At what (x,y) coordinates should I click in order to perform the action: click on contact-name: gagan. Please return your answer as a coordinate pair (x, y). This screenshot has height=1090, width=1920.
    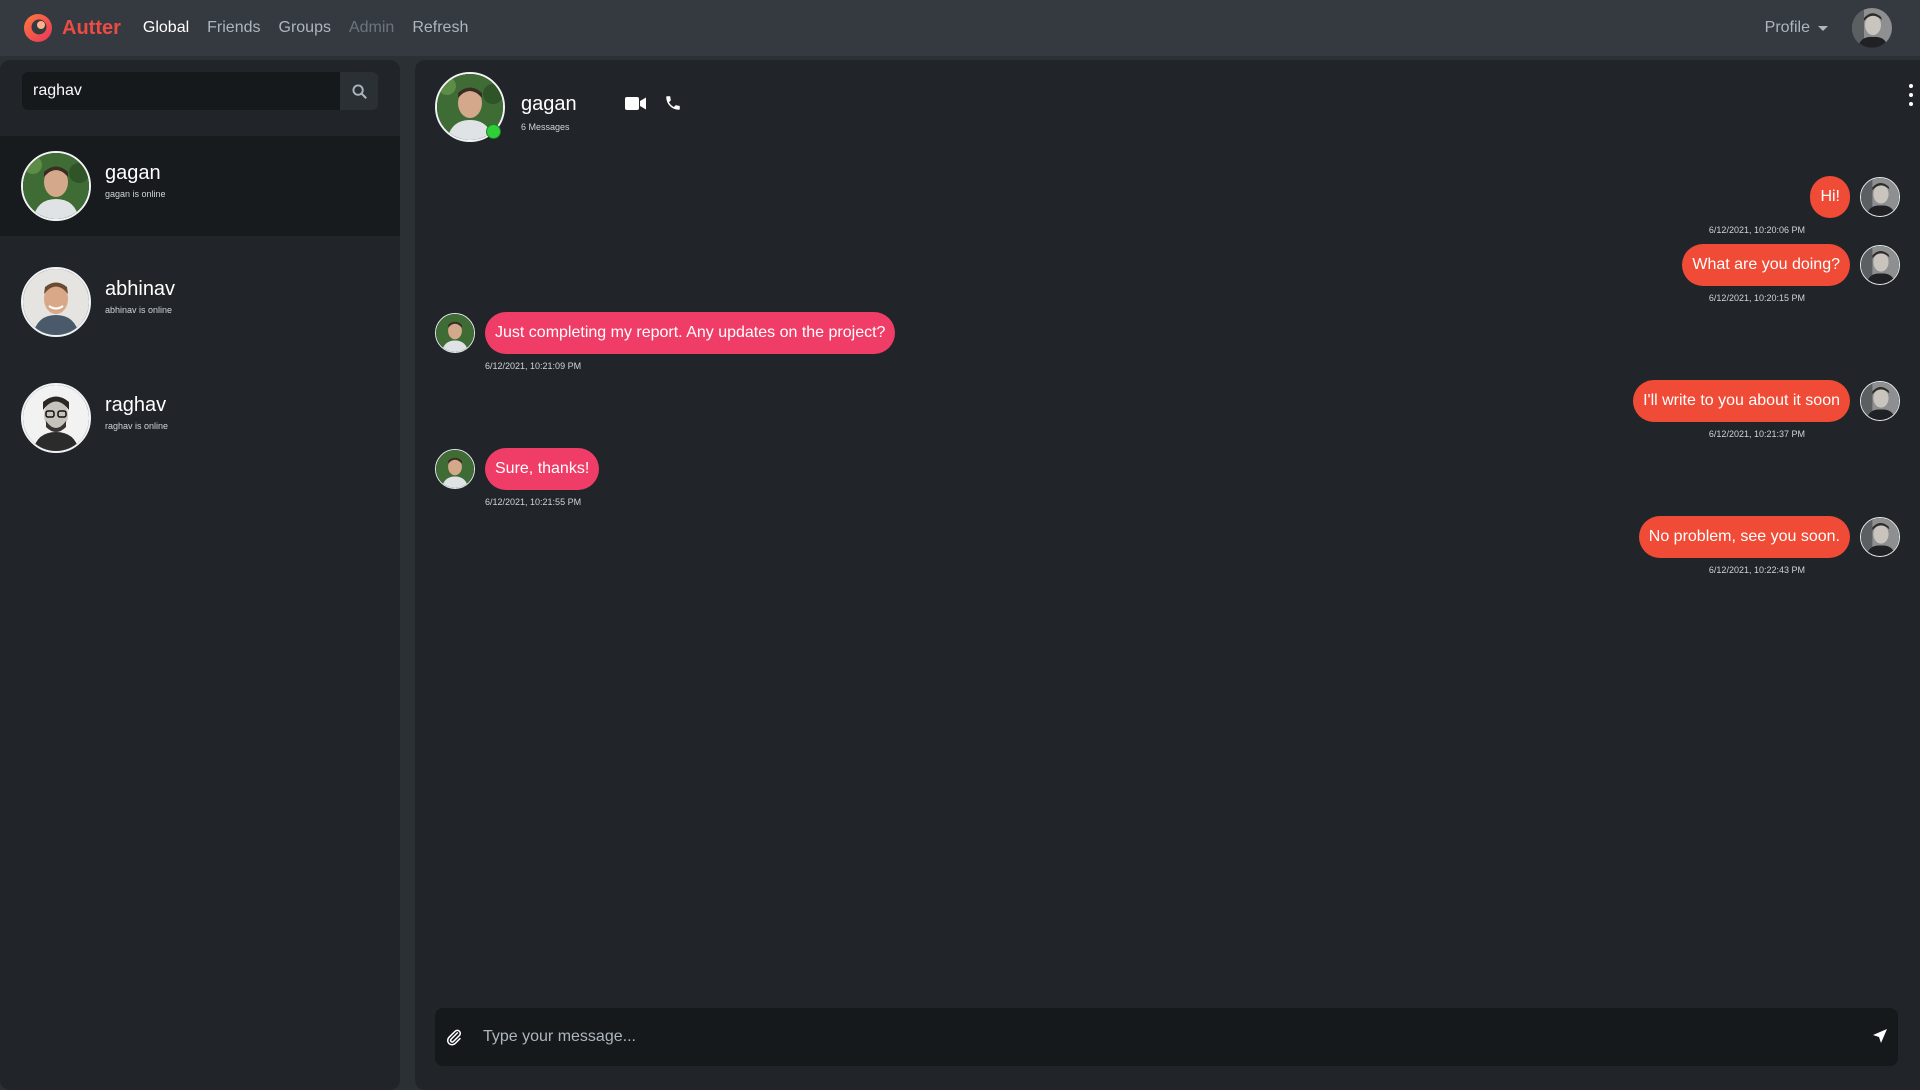
    Looking at the image, I should click on (133, 172).